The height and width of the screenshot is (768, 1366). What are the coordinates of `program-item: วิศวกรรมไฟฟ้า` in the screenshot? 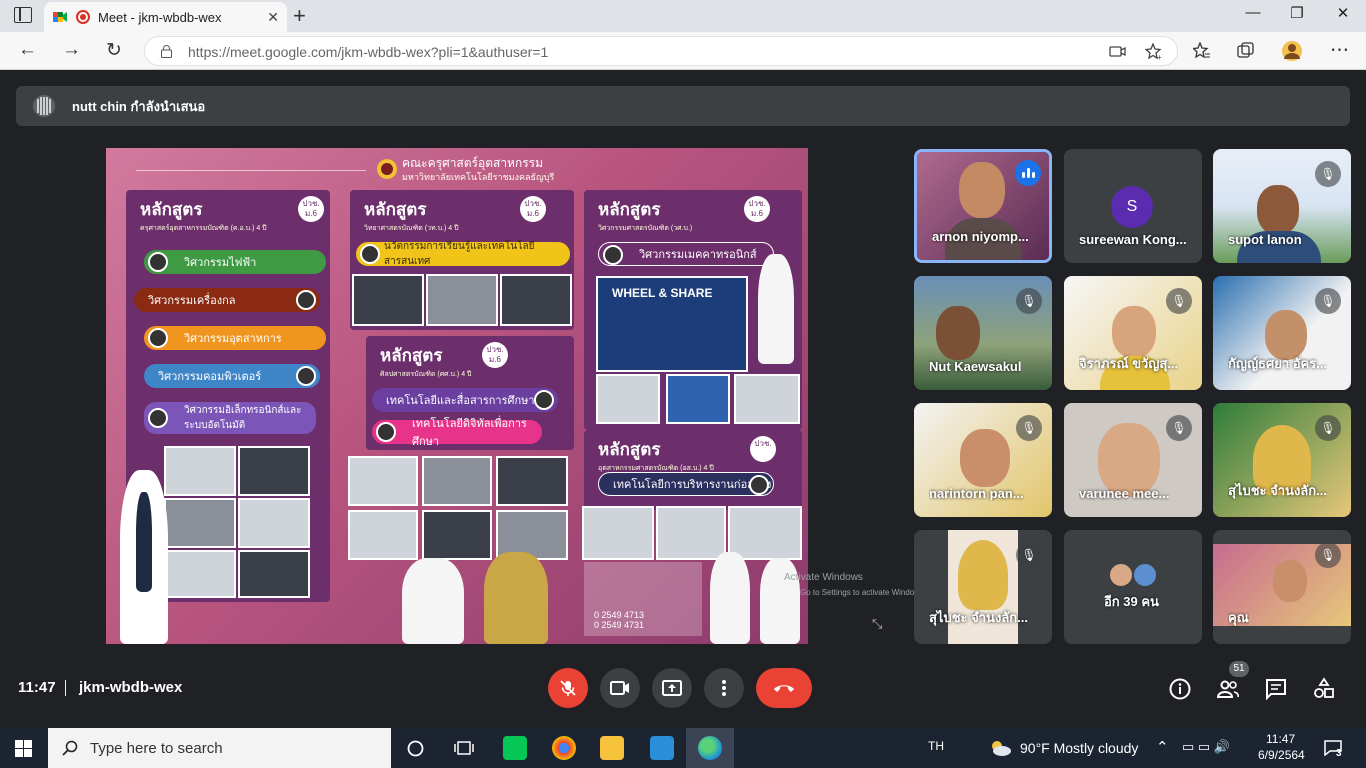 It's located at (235, 262).